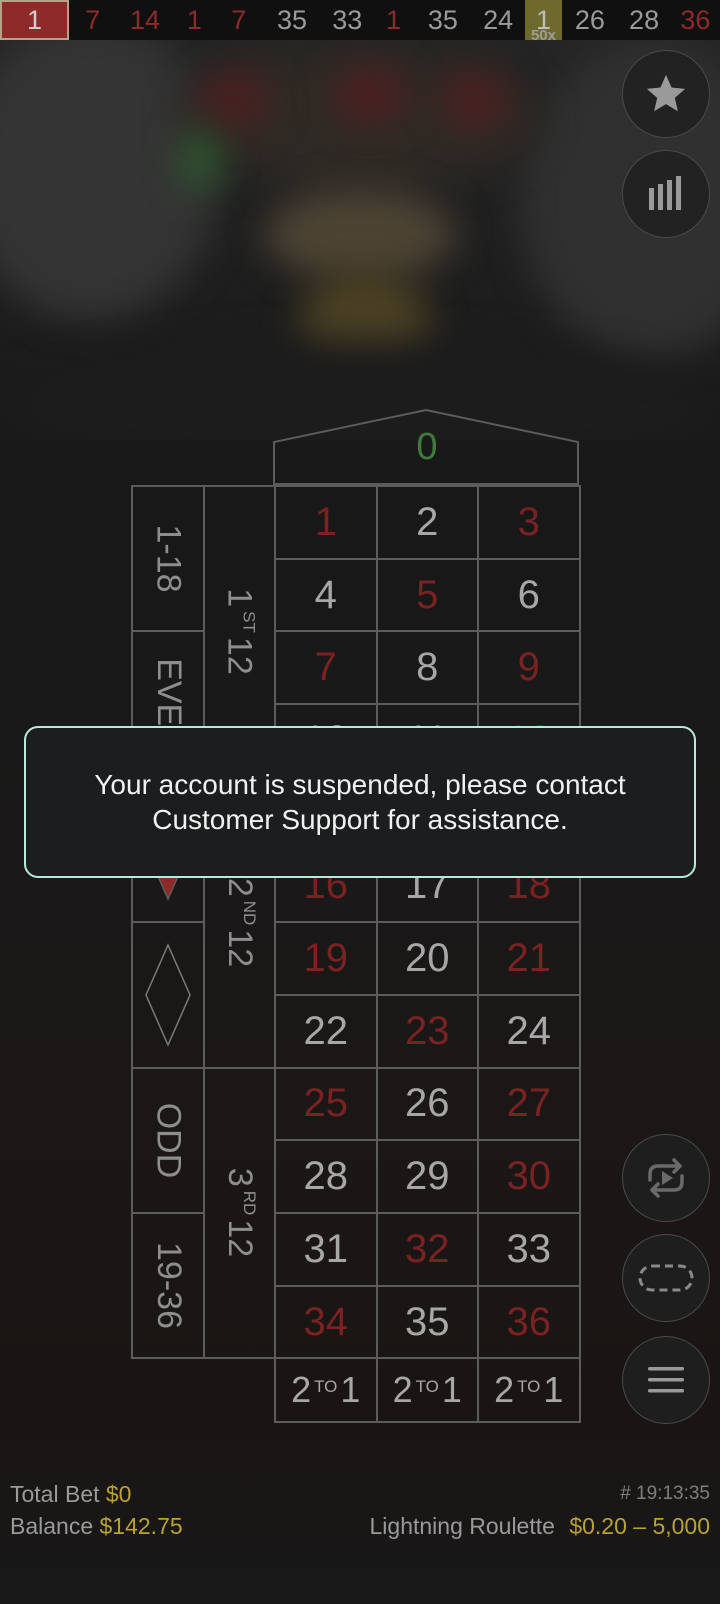  I want to click on dozen-label-digit: 2, so click(240, 887).